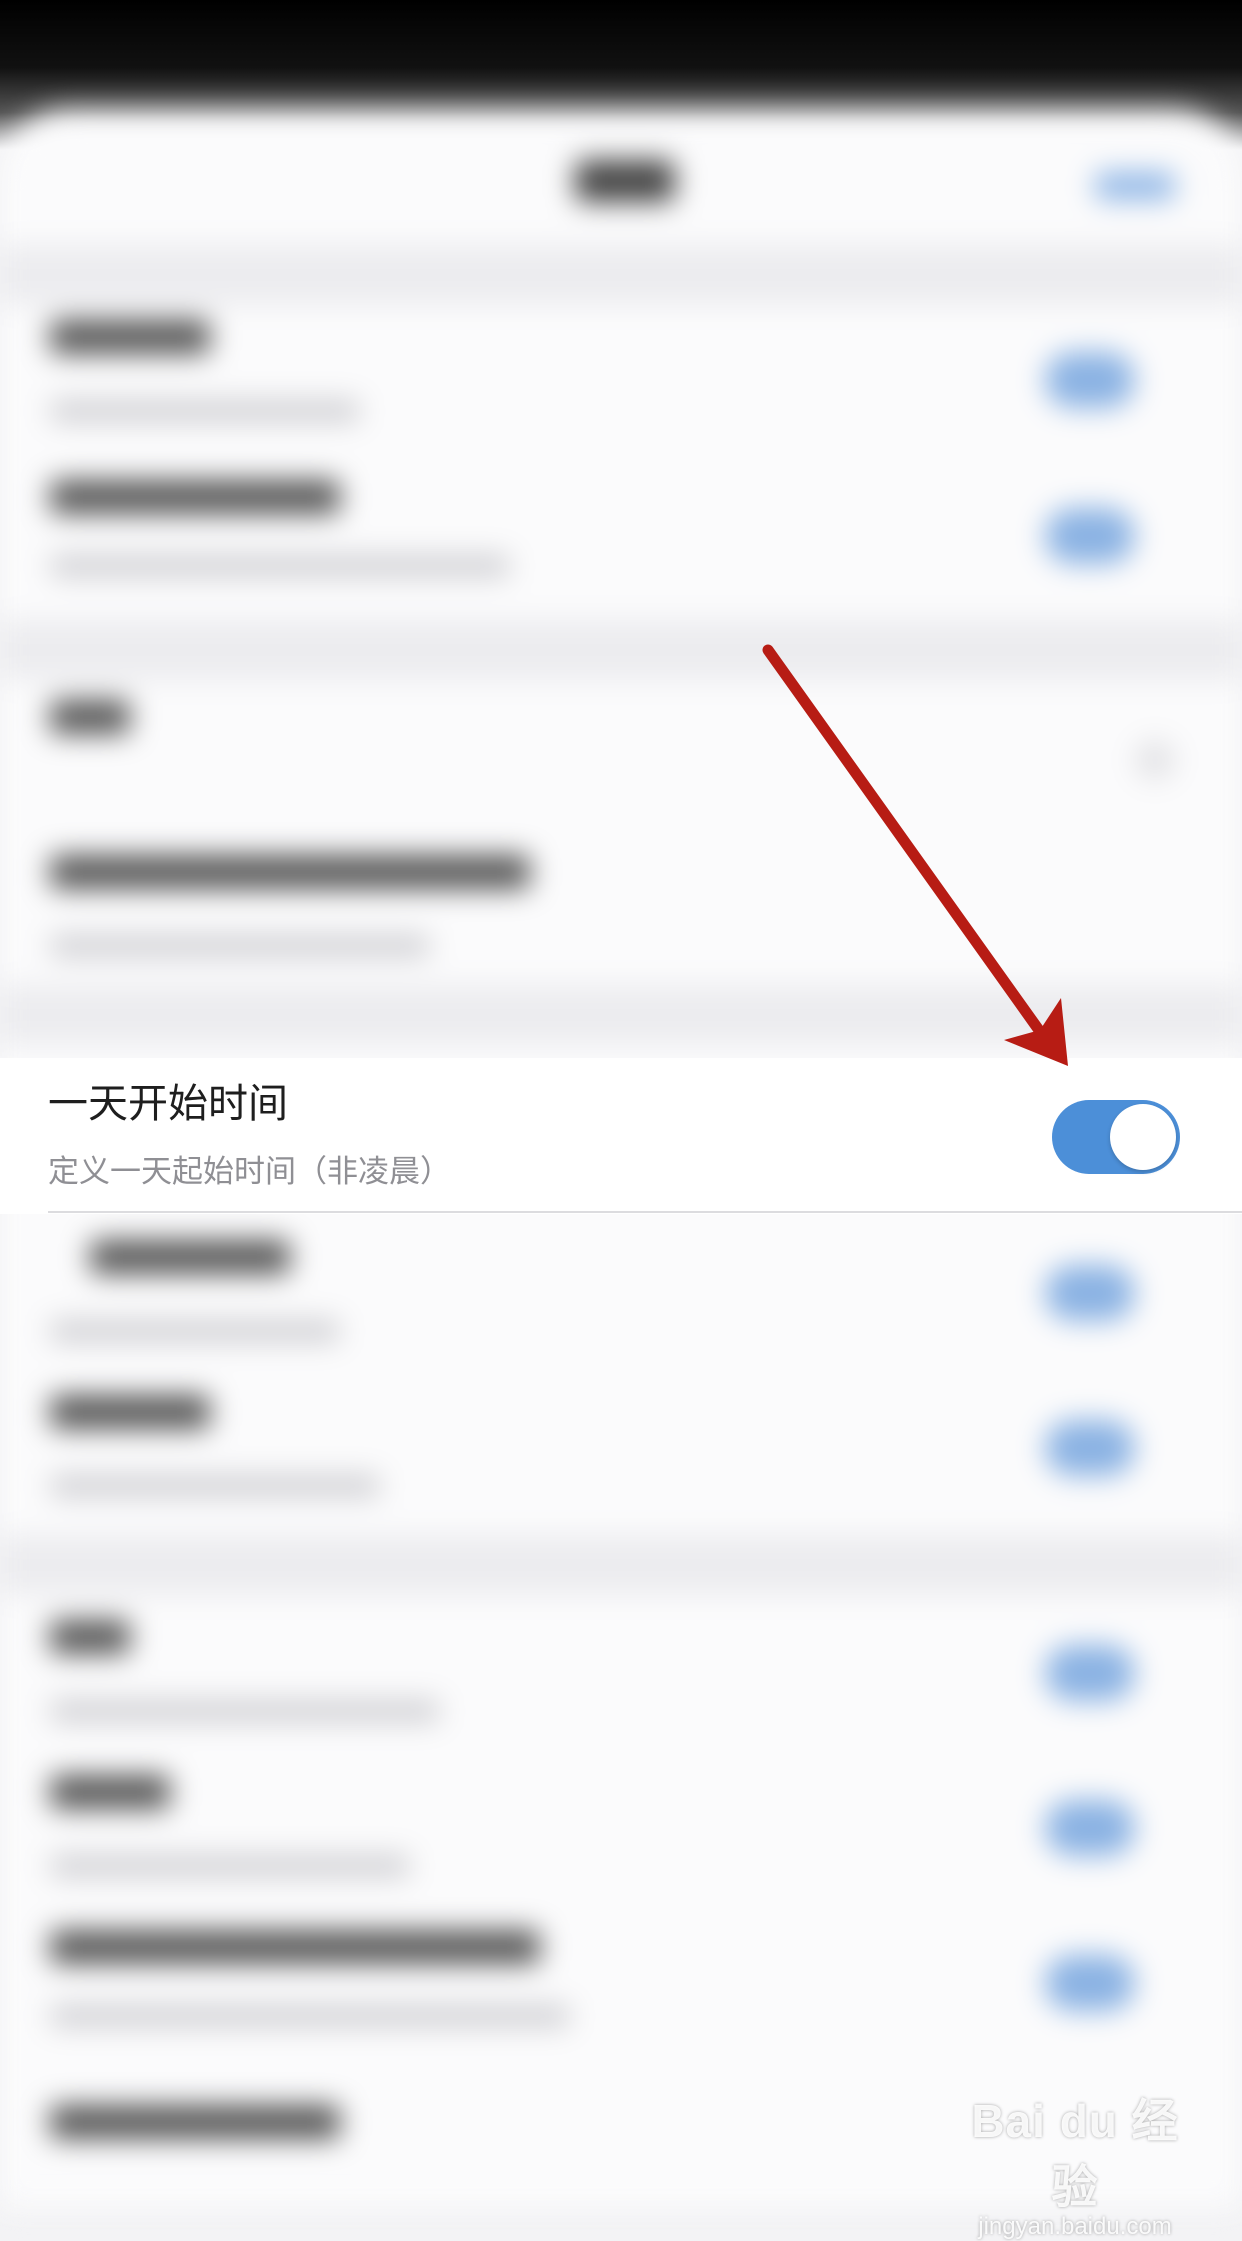 Image resolution: width=1242 pixels, height=2241 pixels. What do you see at coordinates (1143, 1137) in the screenshot?
I see `toggle-knob` at bounding box center [1143, 1137].